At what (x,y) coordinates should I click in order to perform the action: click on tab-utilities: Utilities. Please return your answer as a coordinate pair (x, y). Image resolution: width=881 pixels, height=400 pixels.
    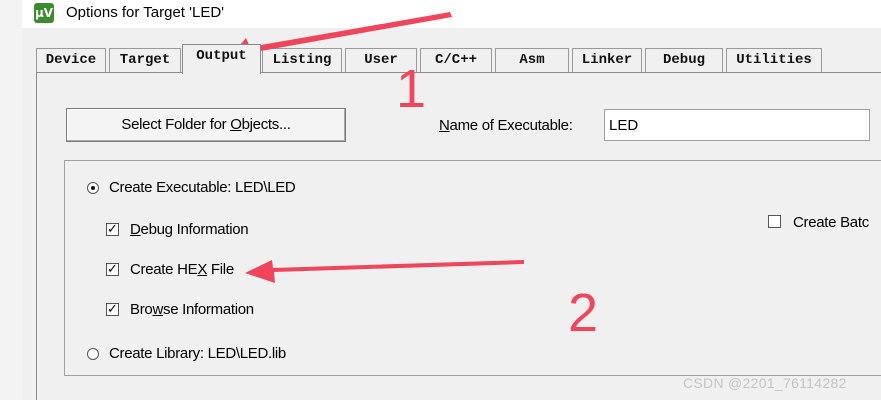
    Looking at the image, I should click on (774, 60).